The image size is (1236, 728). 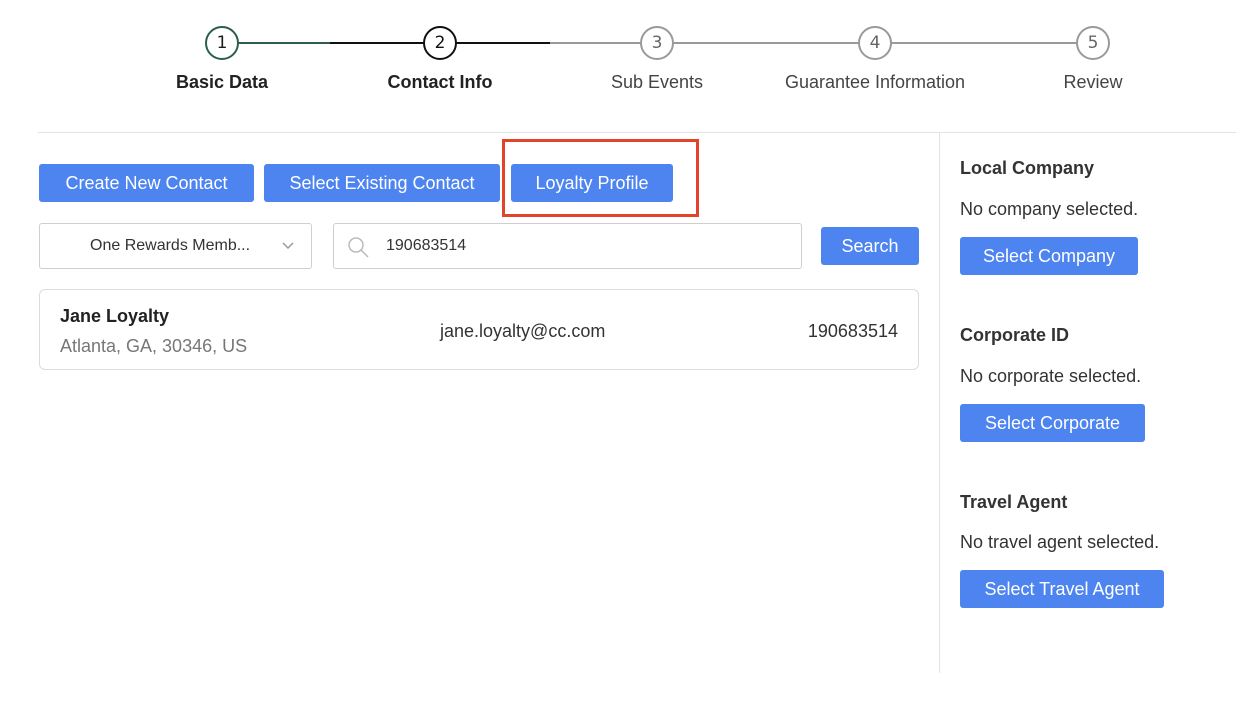 What do you see at coordinates (870, 246) in the screenshot?
I see `search-button: Search` at bounding box center [870, 246].